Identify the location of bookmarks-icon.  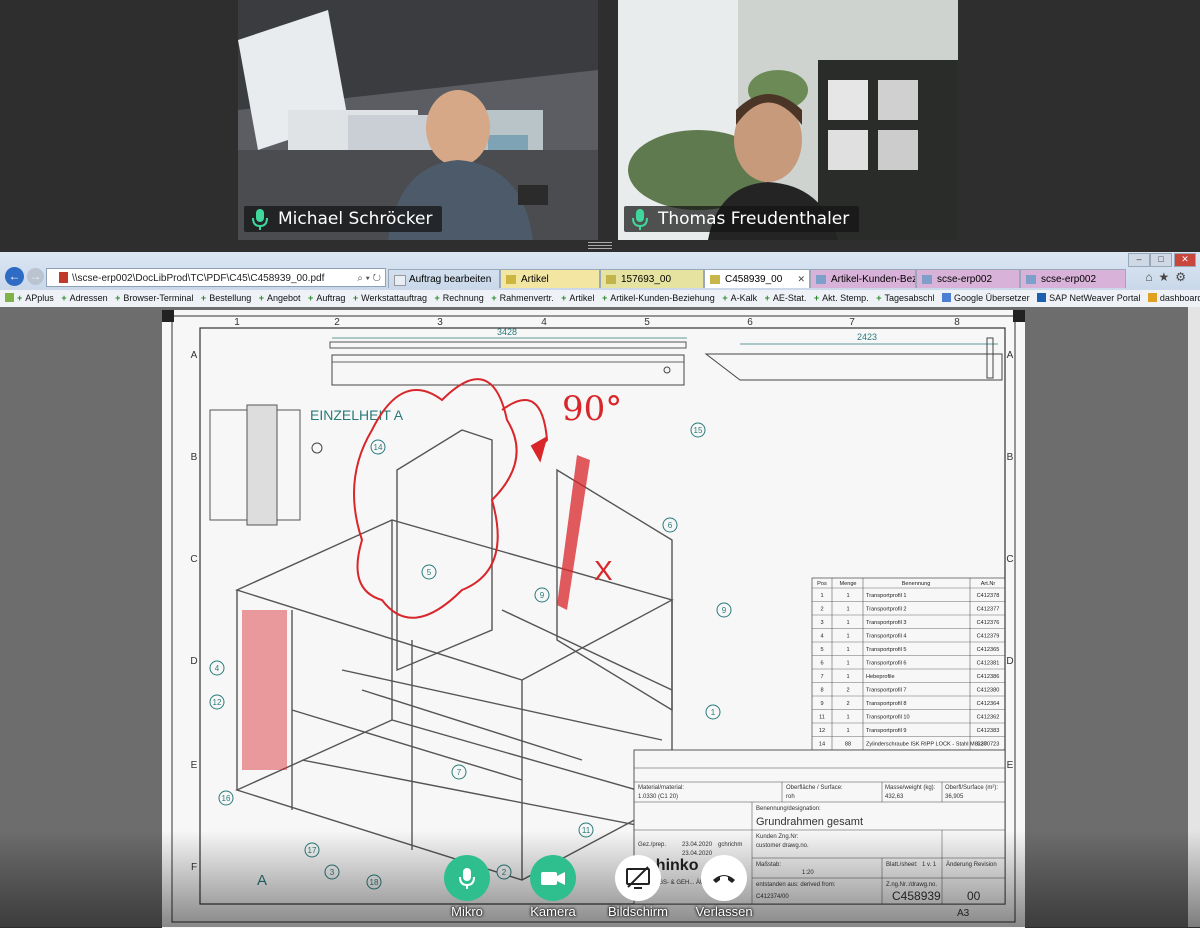
(9, 297).